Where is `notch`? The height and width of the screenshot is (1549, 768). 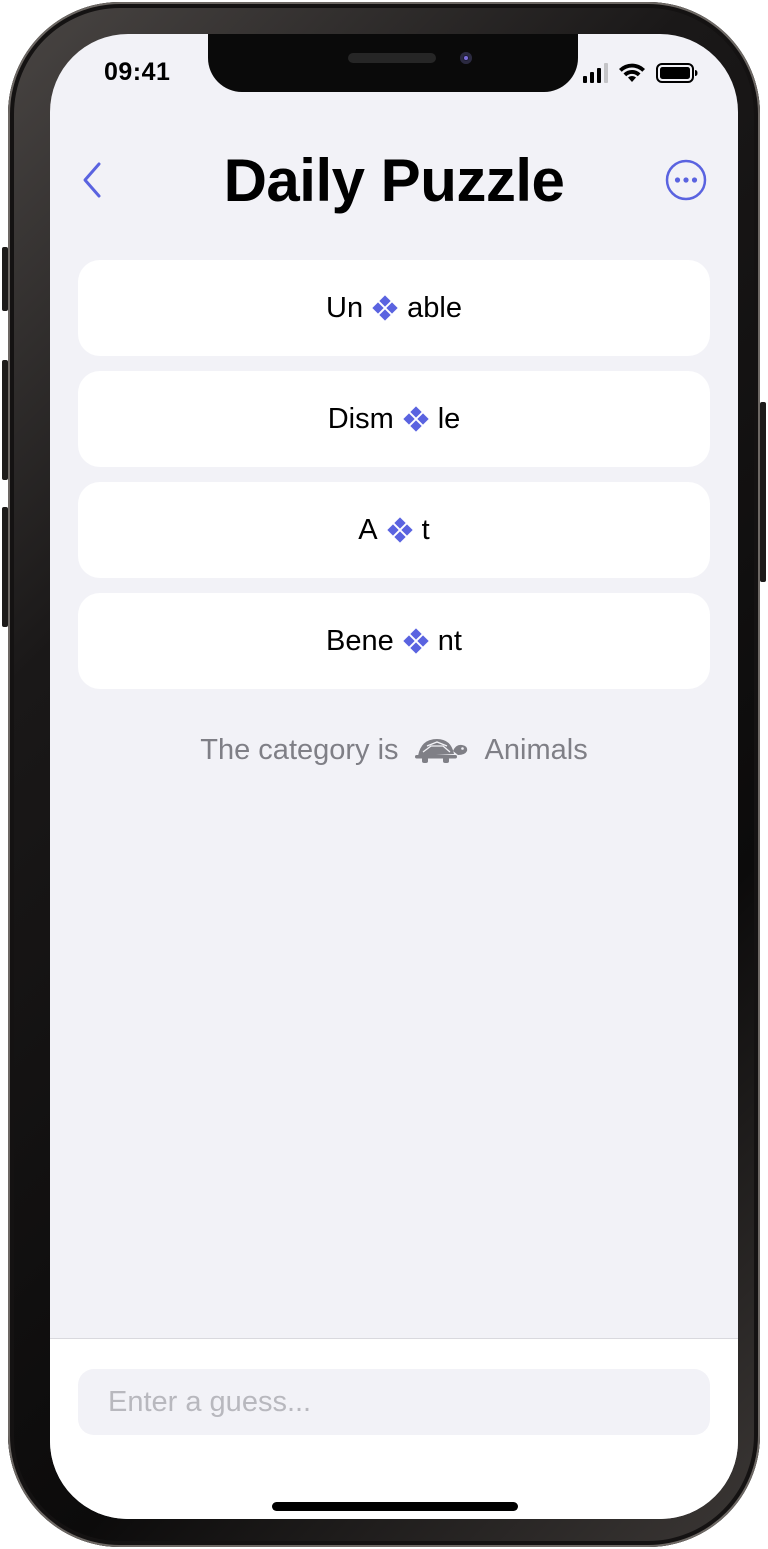 notch is located at coordinates (393, 63).